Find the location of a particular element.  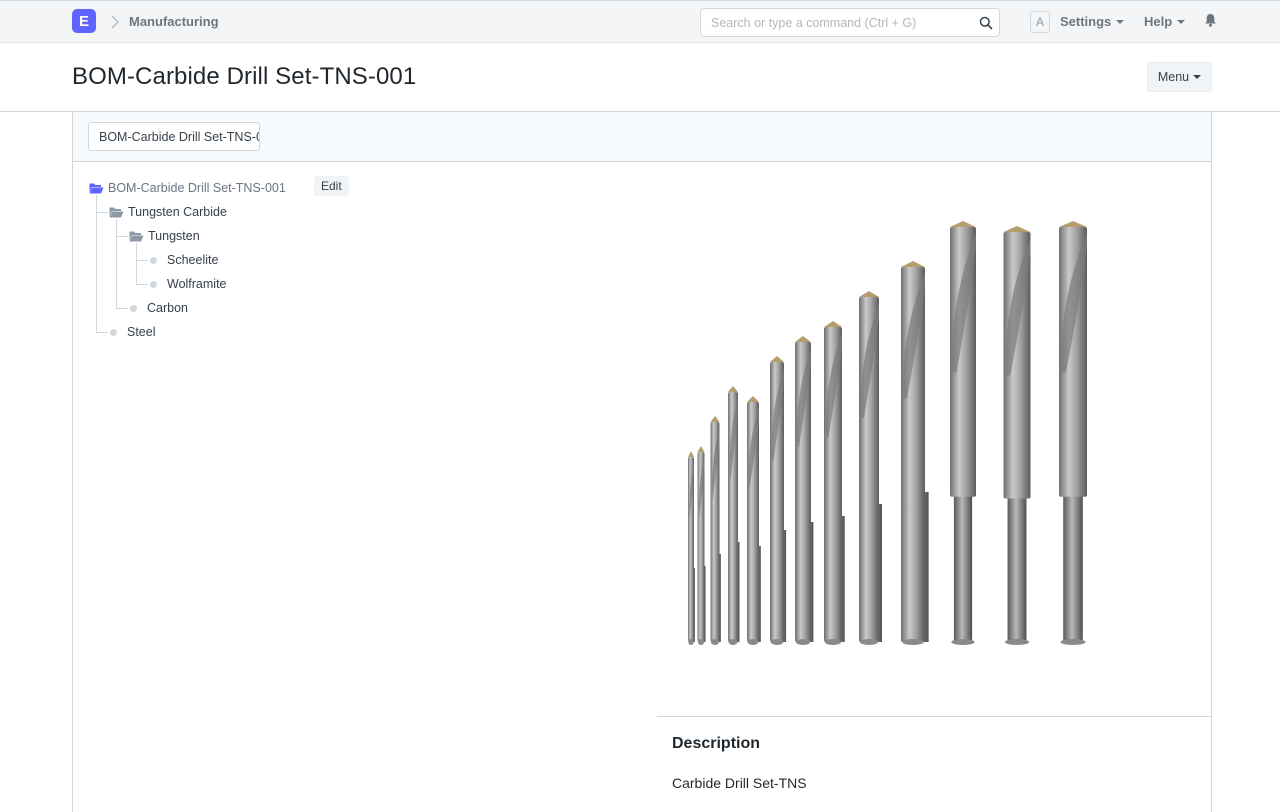

navbar: E Manufacturing A Settings Help is located at coordinates (640, 21).